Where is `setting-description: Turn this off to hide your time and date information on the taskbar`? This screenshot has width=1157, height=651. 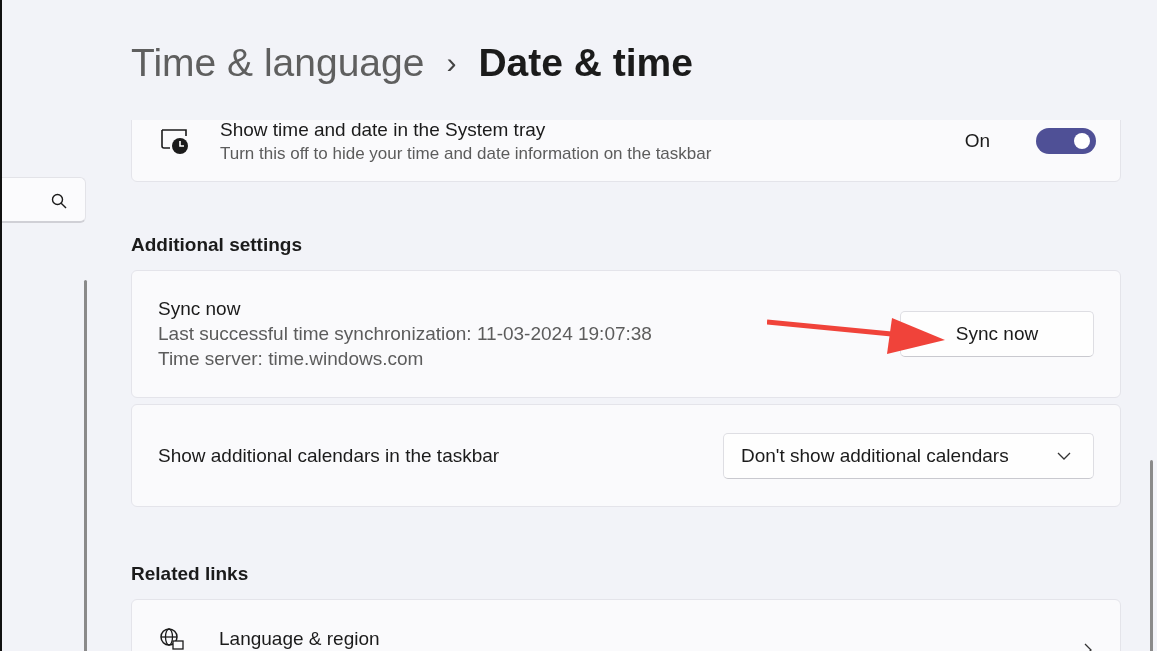 setting-description: Turn this off to hide your time and date information on the taskbar is located at coordinates (466, 153).